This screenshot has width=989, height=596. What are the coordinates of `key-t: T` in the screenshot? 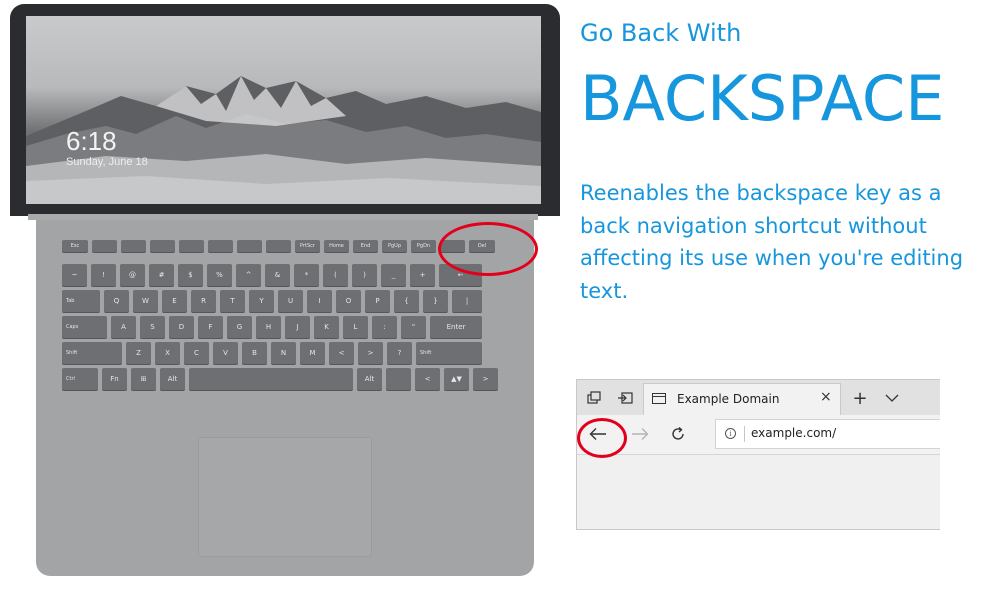 It's located at (232, 301).